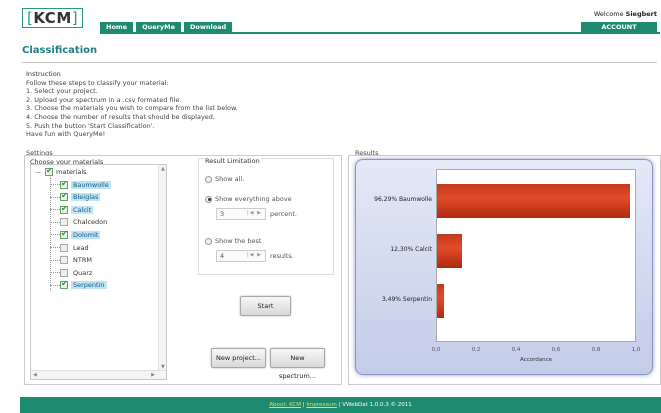 The image size is (661, 413). What do you see at coordinates (241, 214) in the screenshot?
I see `percent-spinner: 3 |◀ ▶` at bounding box center [241, 214].